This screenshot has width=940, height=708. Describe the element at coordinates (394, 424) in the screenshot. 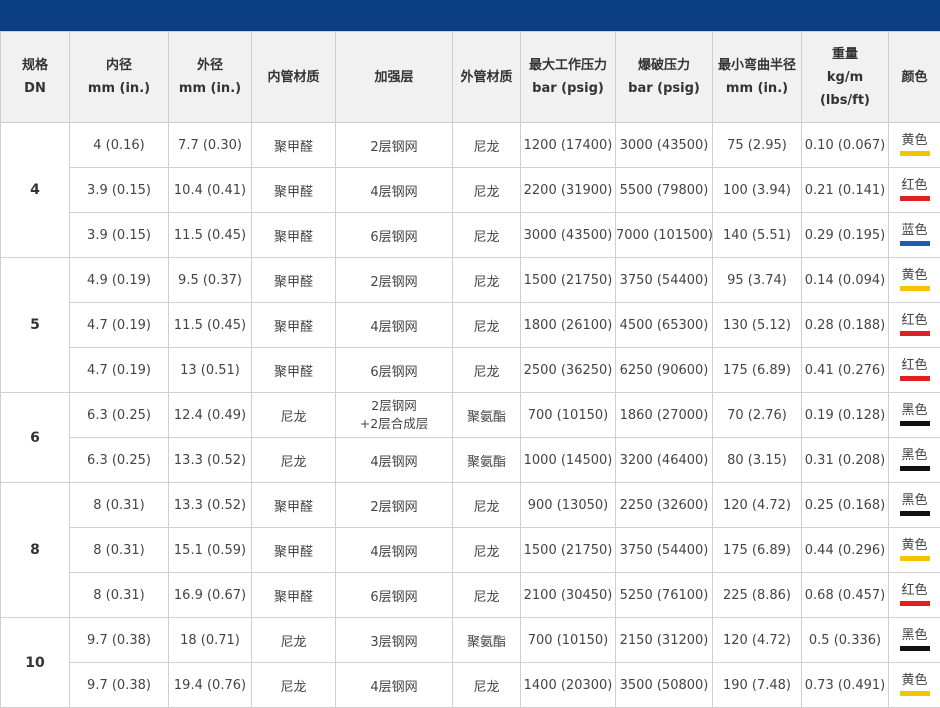

I see `reinforcement-line: +2层合成层` at that location.